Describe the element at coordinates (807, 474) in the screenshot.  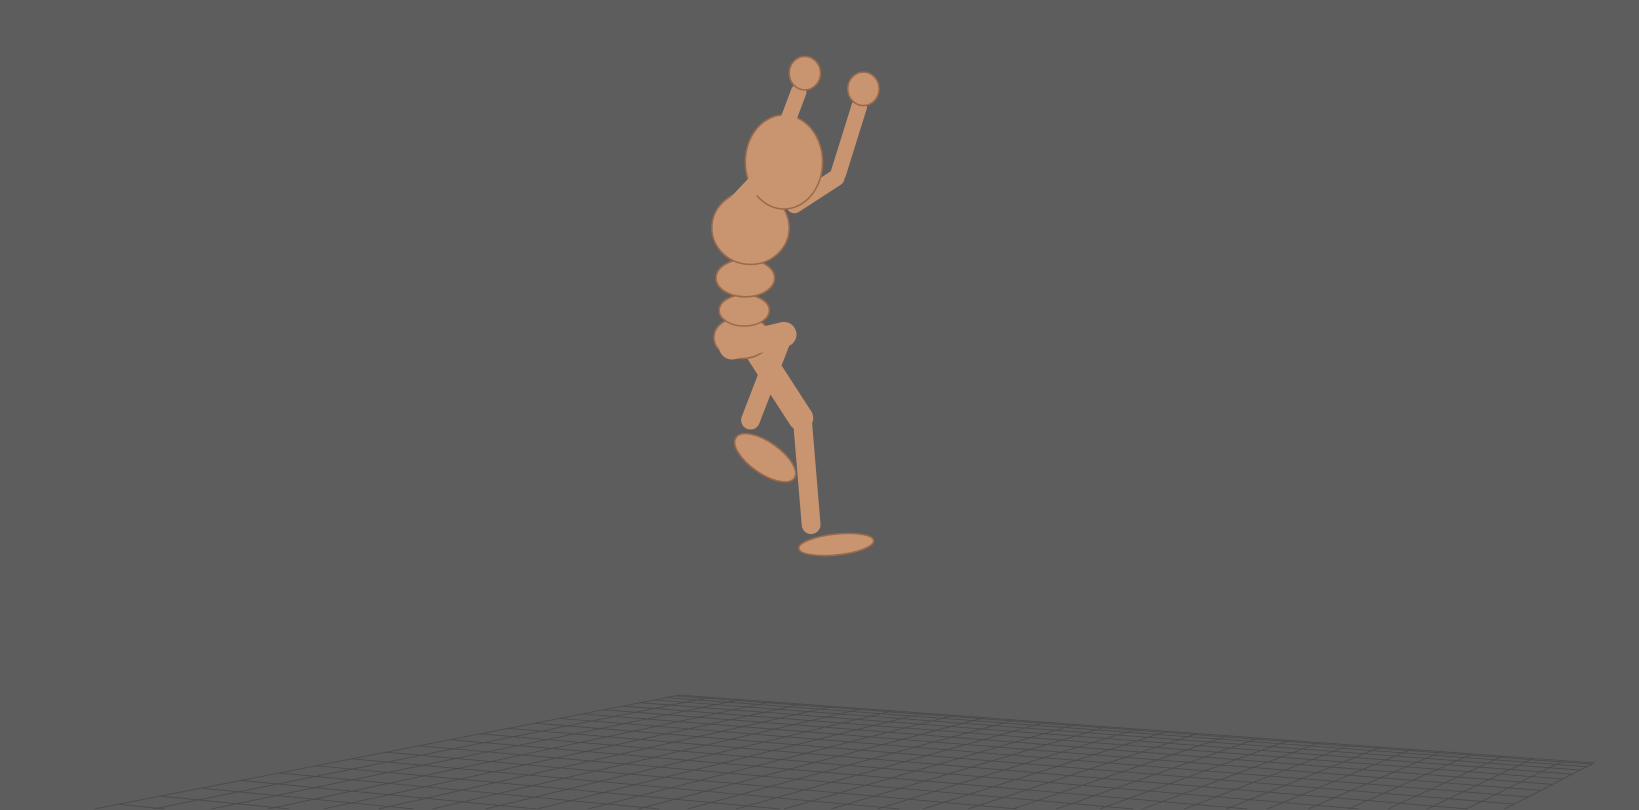
I see `right-shin` at that location.